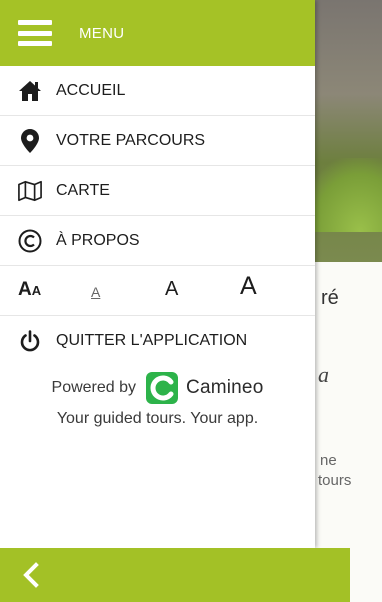 Image resolution: width=382 pixels, height=602 pixels. I want to click on camineo-logo: Camineo, so click(204, 388).